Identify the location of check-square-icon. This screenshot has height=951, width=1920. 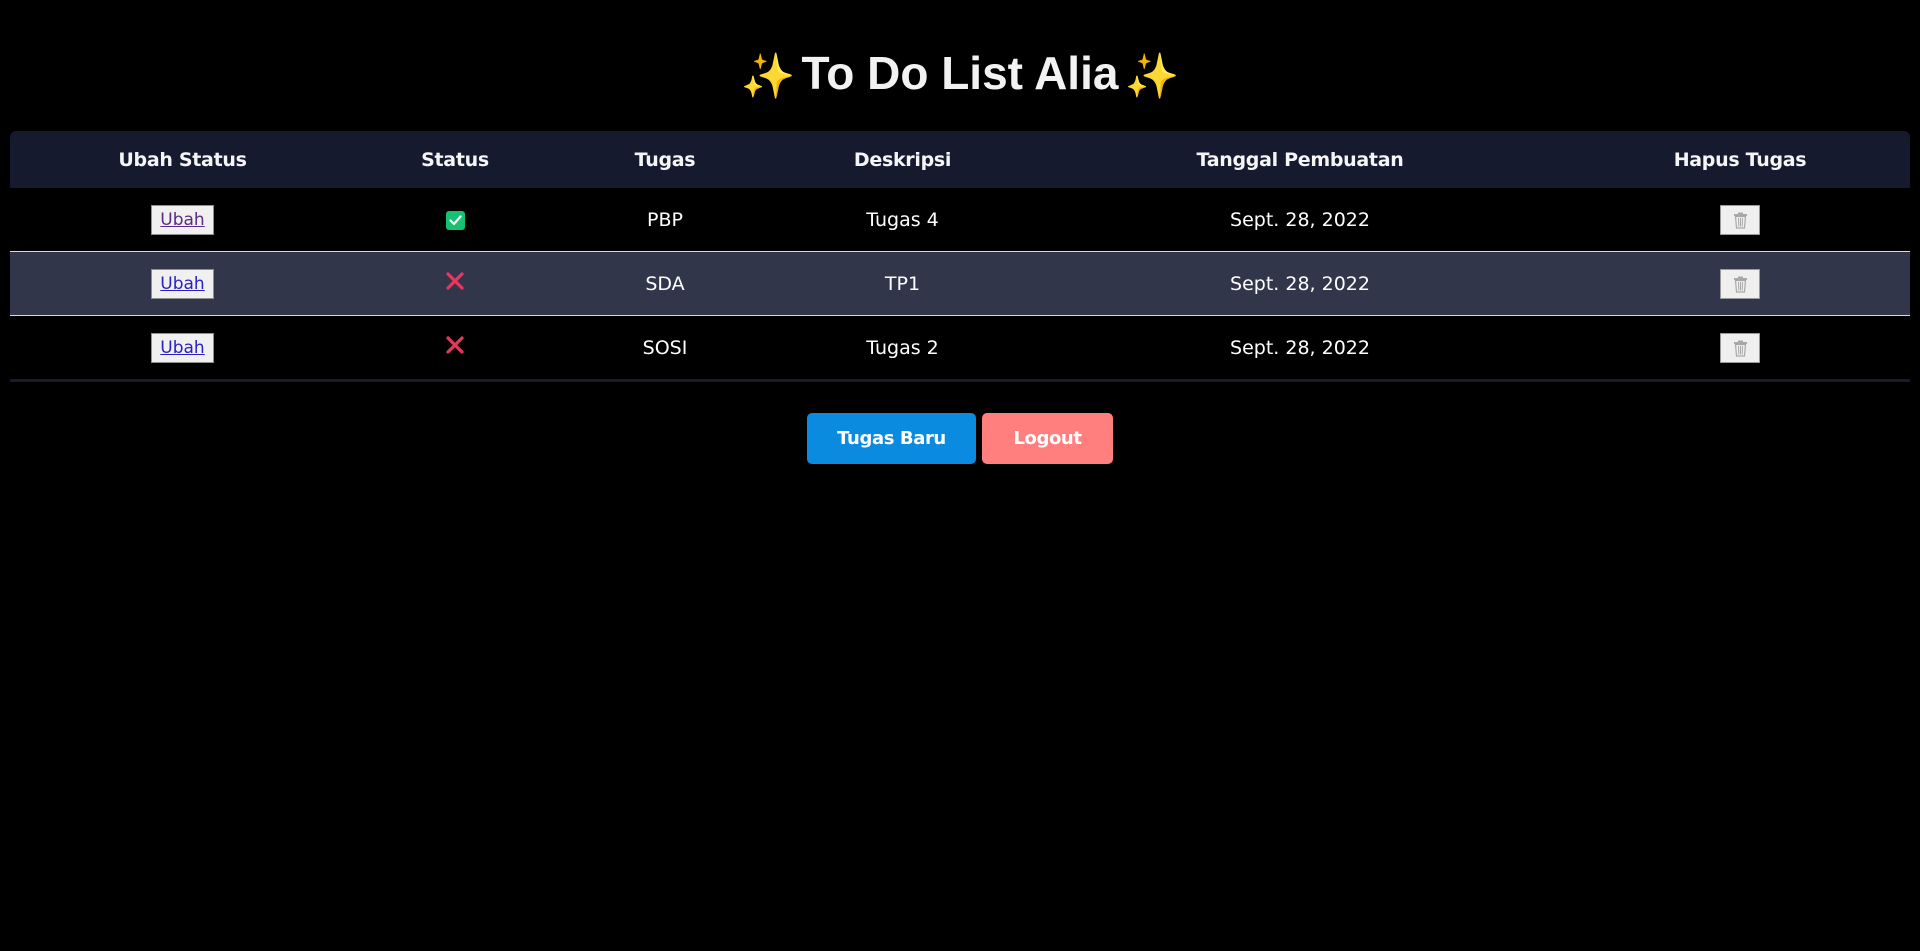
(455, 220).